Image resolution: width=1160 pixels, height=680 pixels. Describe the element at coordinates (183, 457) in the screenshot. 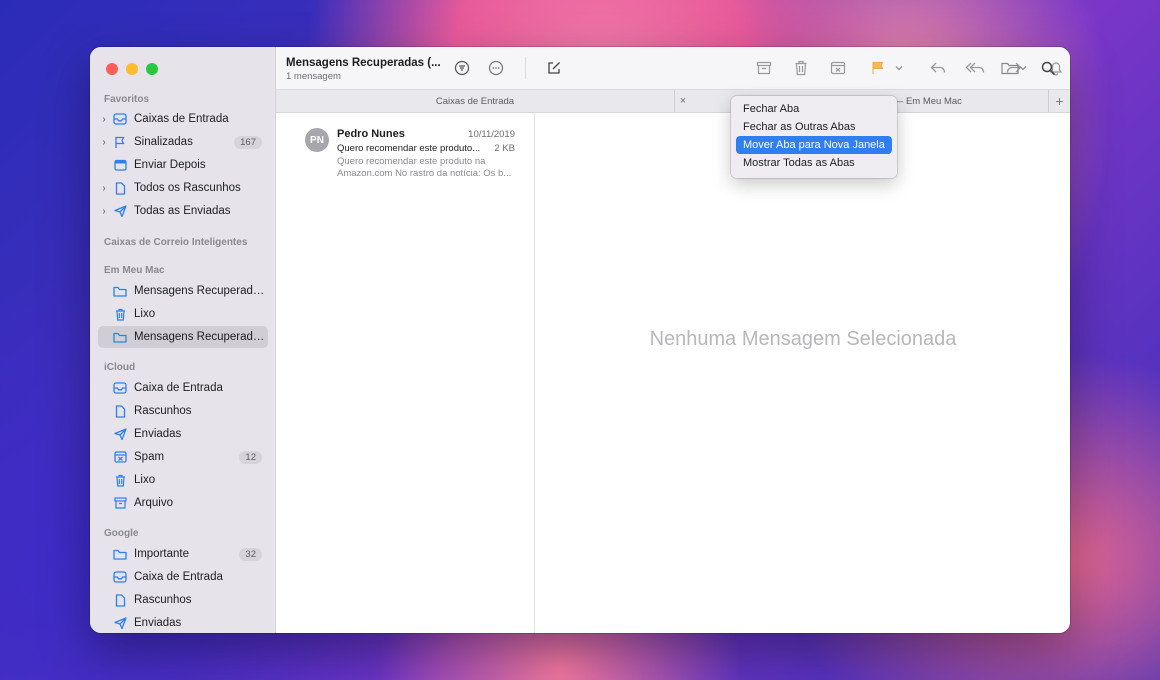

I see `sidebar-item-icloud-spam: Spam 12` at that location.